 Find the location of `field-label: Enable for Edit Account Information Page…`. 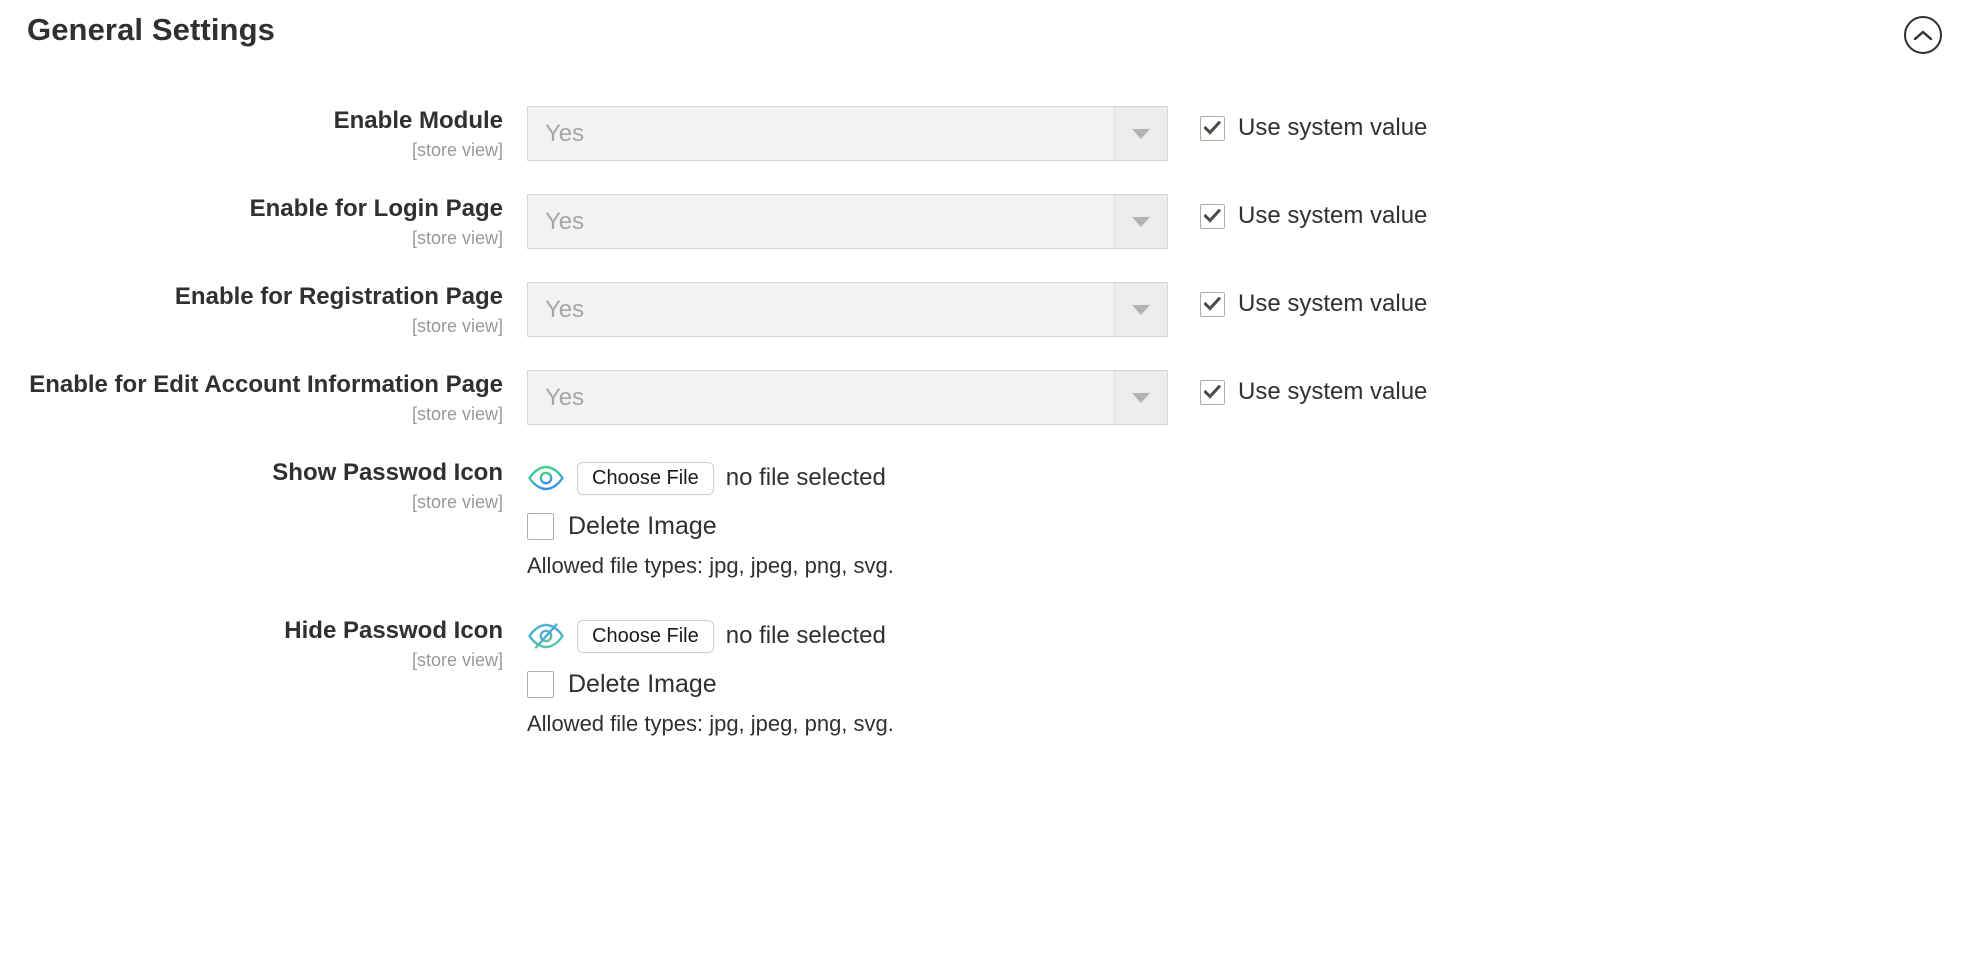

field-label: Enable for Edit Account Information Page… is located at coordinates (251, 398).